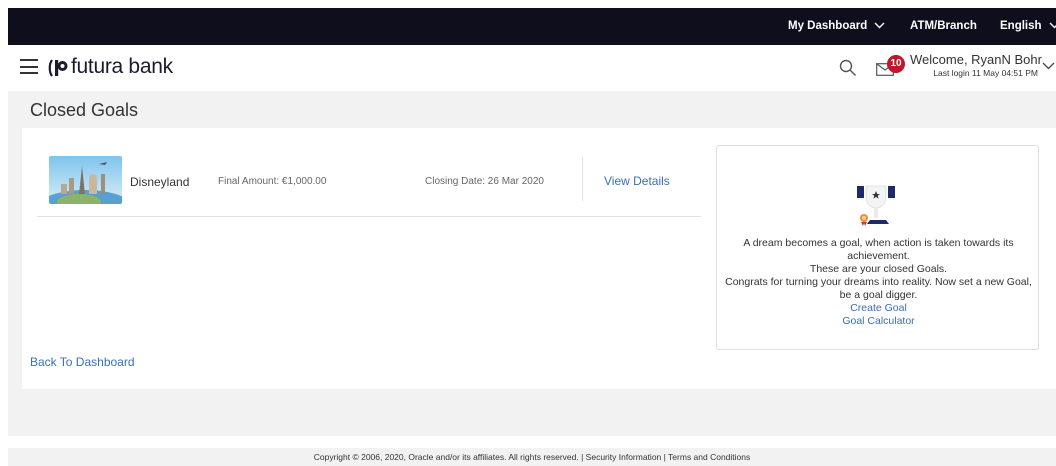  What do you see at coordinates (82, 362) in the screenshot?
I see `back-to-dashboard-link: Back To Dashboard` at bounding box center [82, 362].